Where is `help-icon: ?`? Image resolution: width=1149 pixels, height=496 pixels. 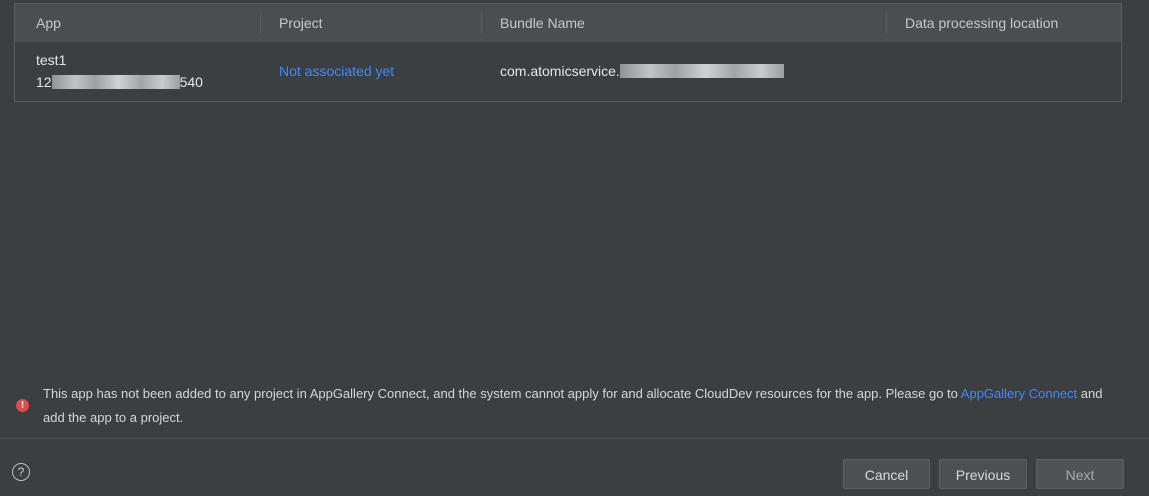
help-icon: ? is located at coordinates (21, 472).